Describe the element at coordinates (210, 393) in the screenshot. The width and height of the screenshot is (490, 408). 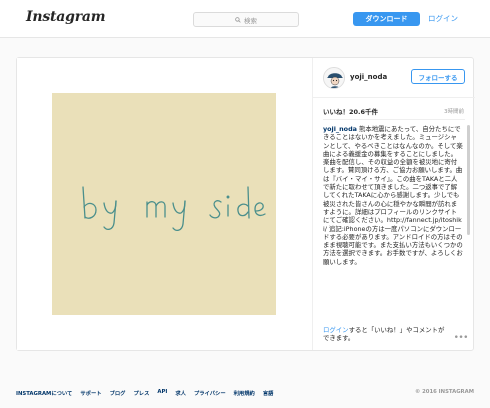
I see `footer-link-privacy: プライバシー` at that location.